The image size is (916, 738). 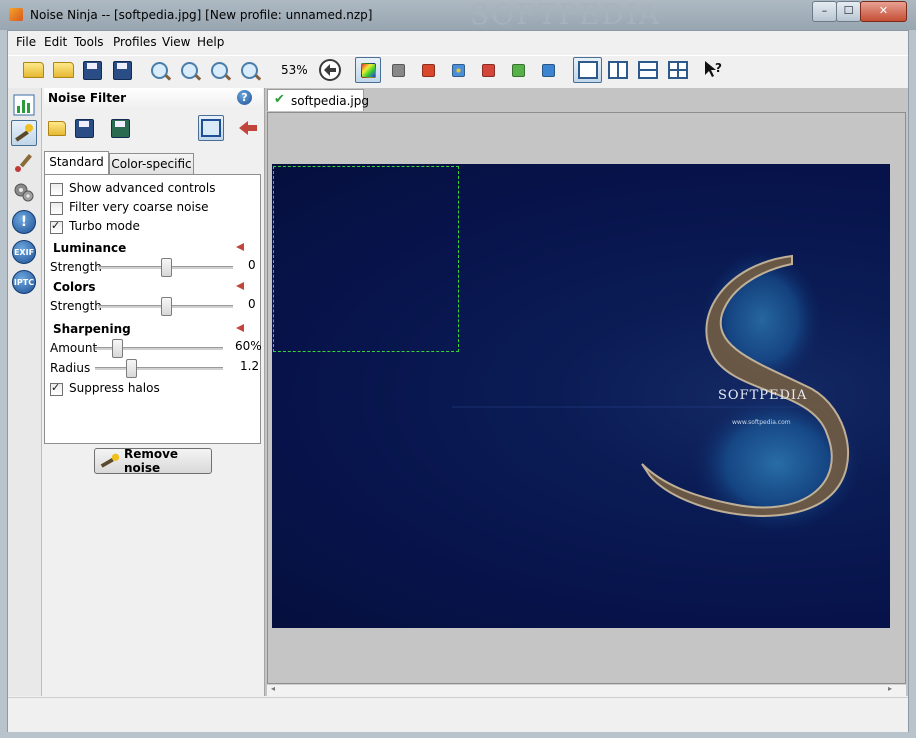 I want to click on remove-noise-label: Remove noise, so click(x=151, y=461).